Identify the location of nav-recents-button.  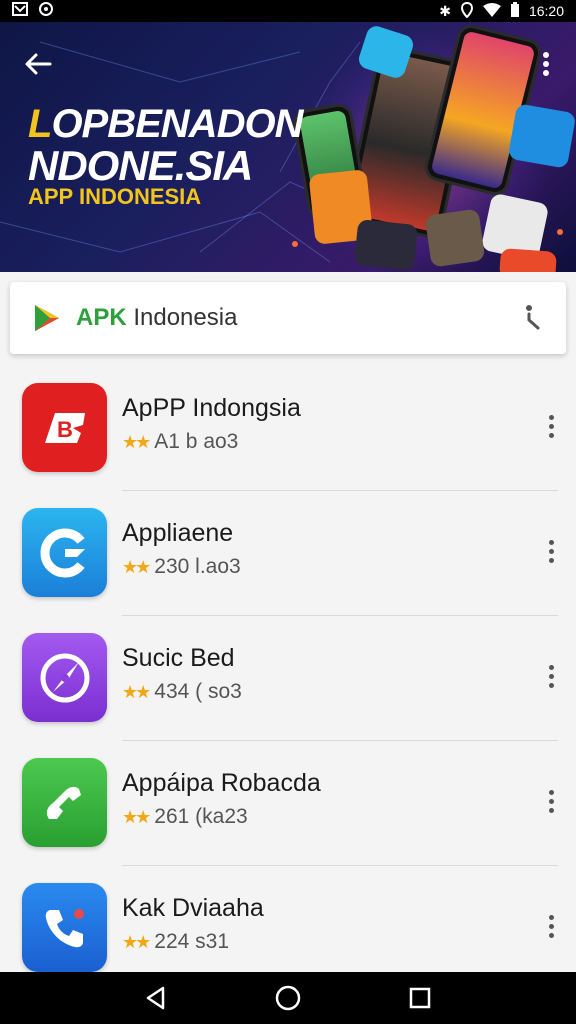
(420, 998).